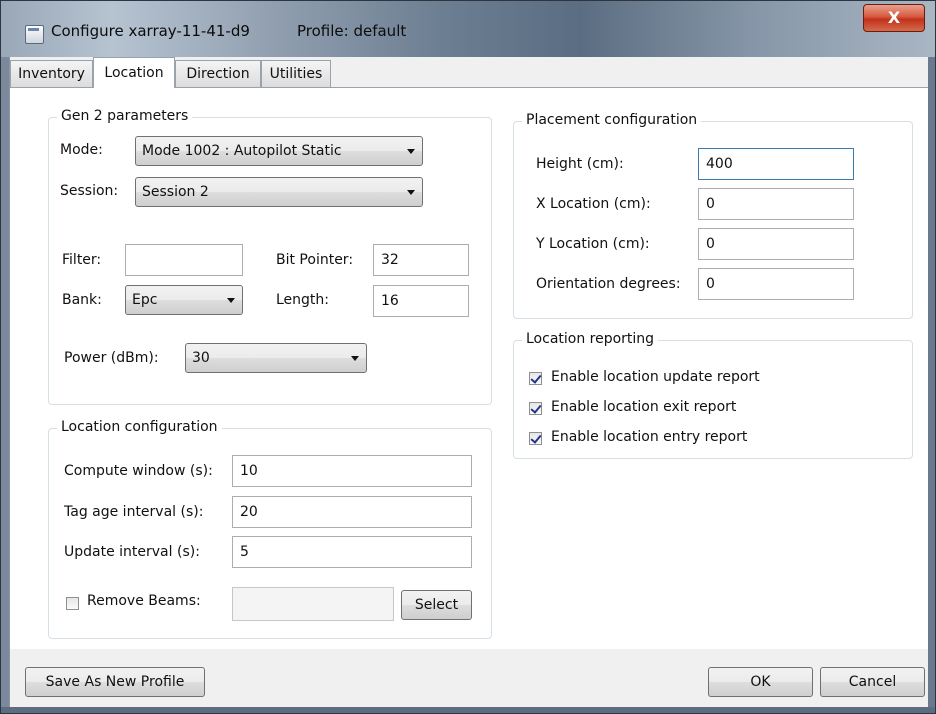 The width and height of the screenshot is (936, 714). I want to click on location-exit-report-checkbox, so click(535, 408).